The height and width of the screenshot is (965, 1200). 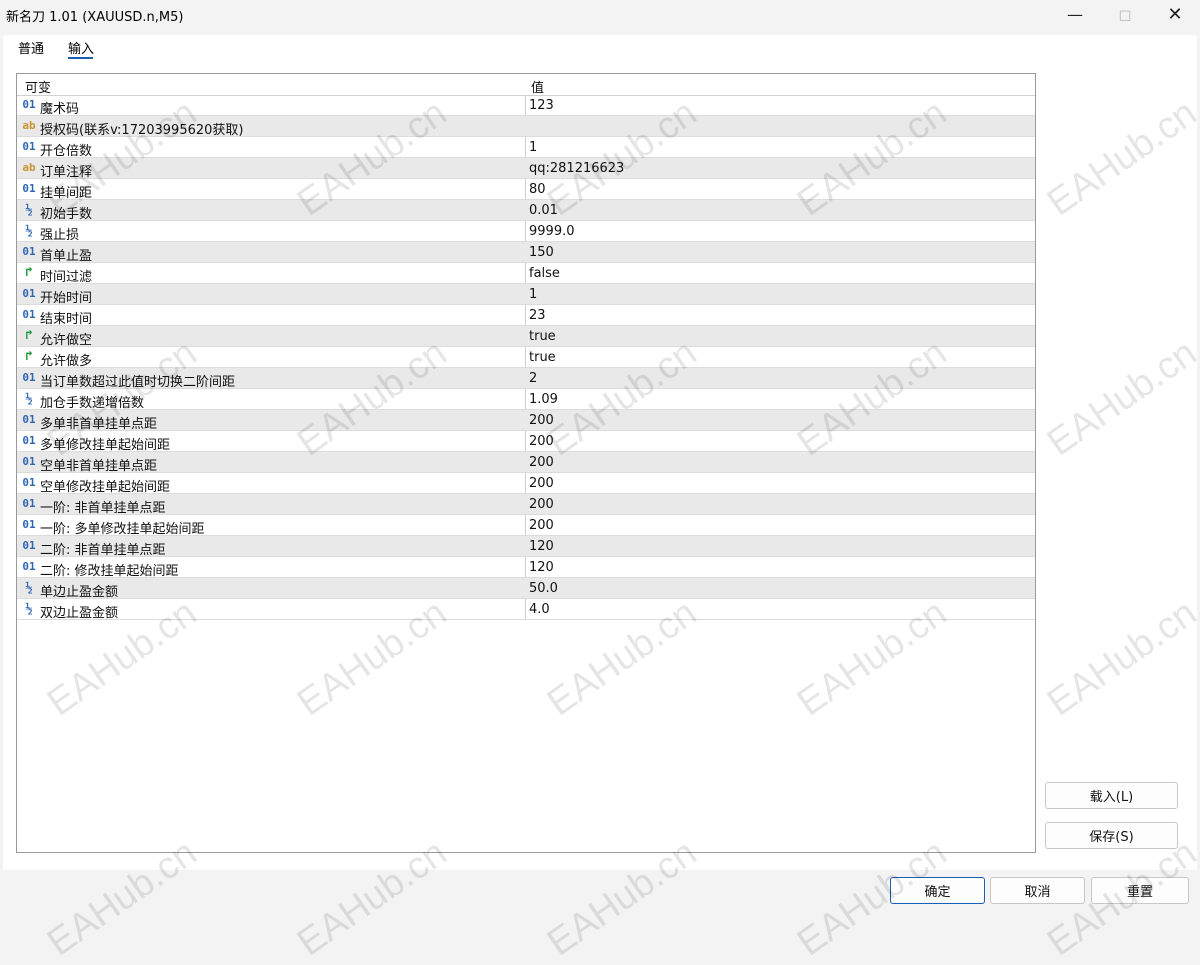 I want to click on tab-inputs: 输入, so click(x=81, y=47).